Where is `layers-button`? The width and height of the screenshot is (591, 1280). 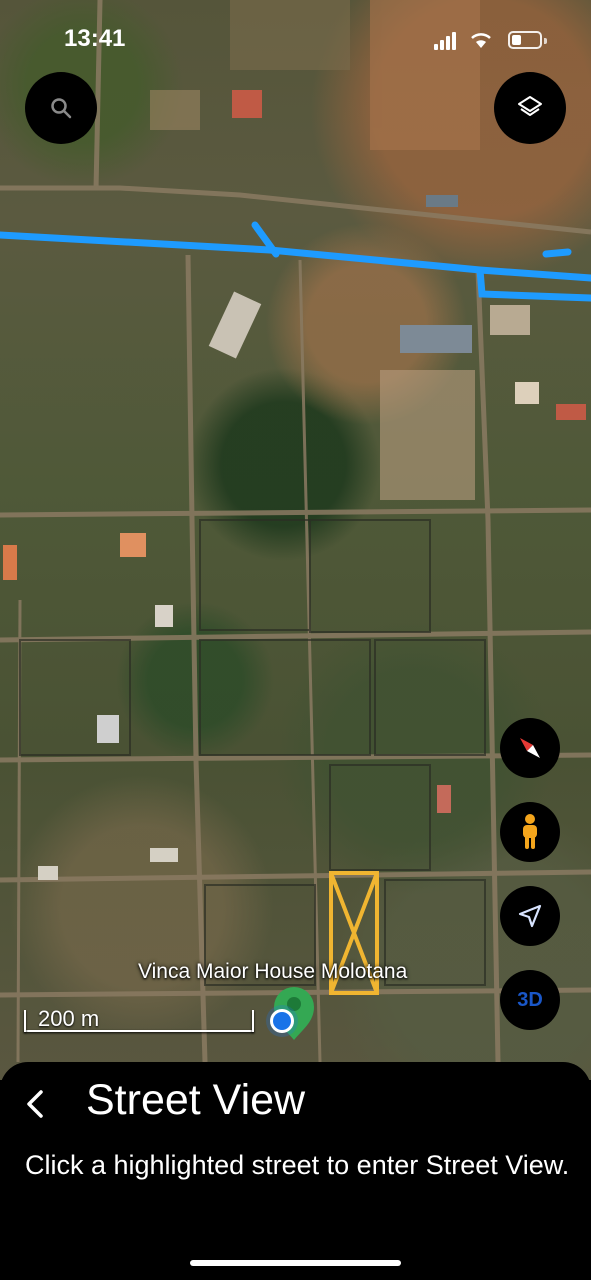 layers-button is located at coordinates (530, 108).